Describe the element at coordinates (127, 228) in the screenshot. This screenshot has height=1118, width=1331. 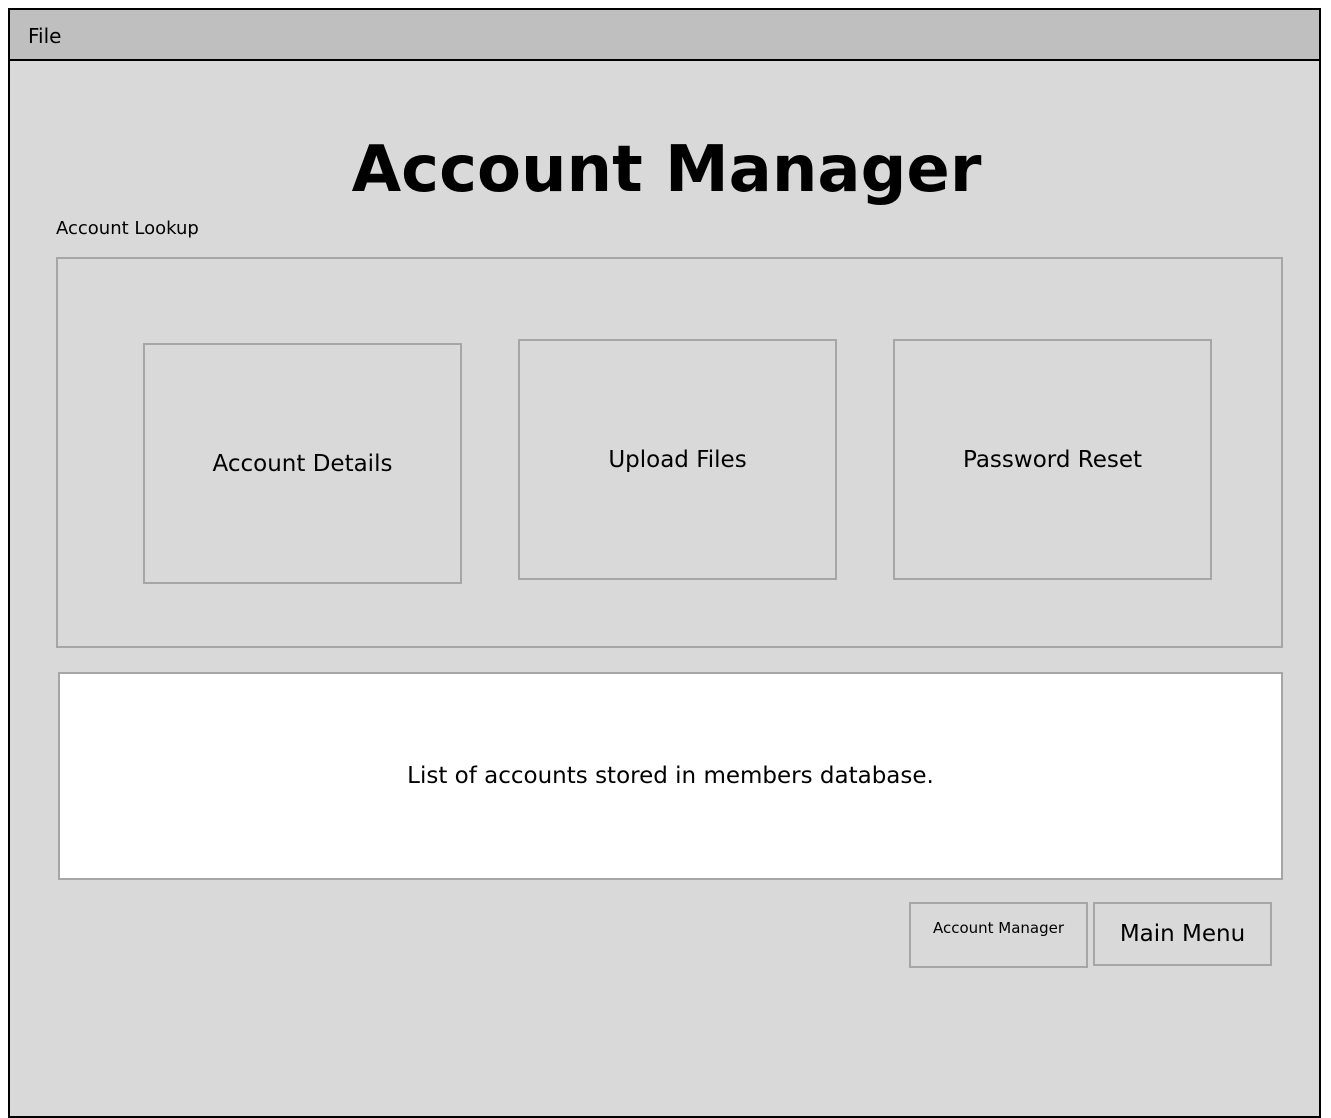
I see `account-lookup-label: Account Lookup` at that location.